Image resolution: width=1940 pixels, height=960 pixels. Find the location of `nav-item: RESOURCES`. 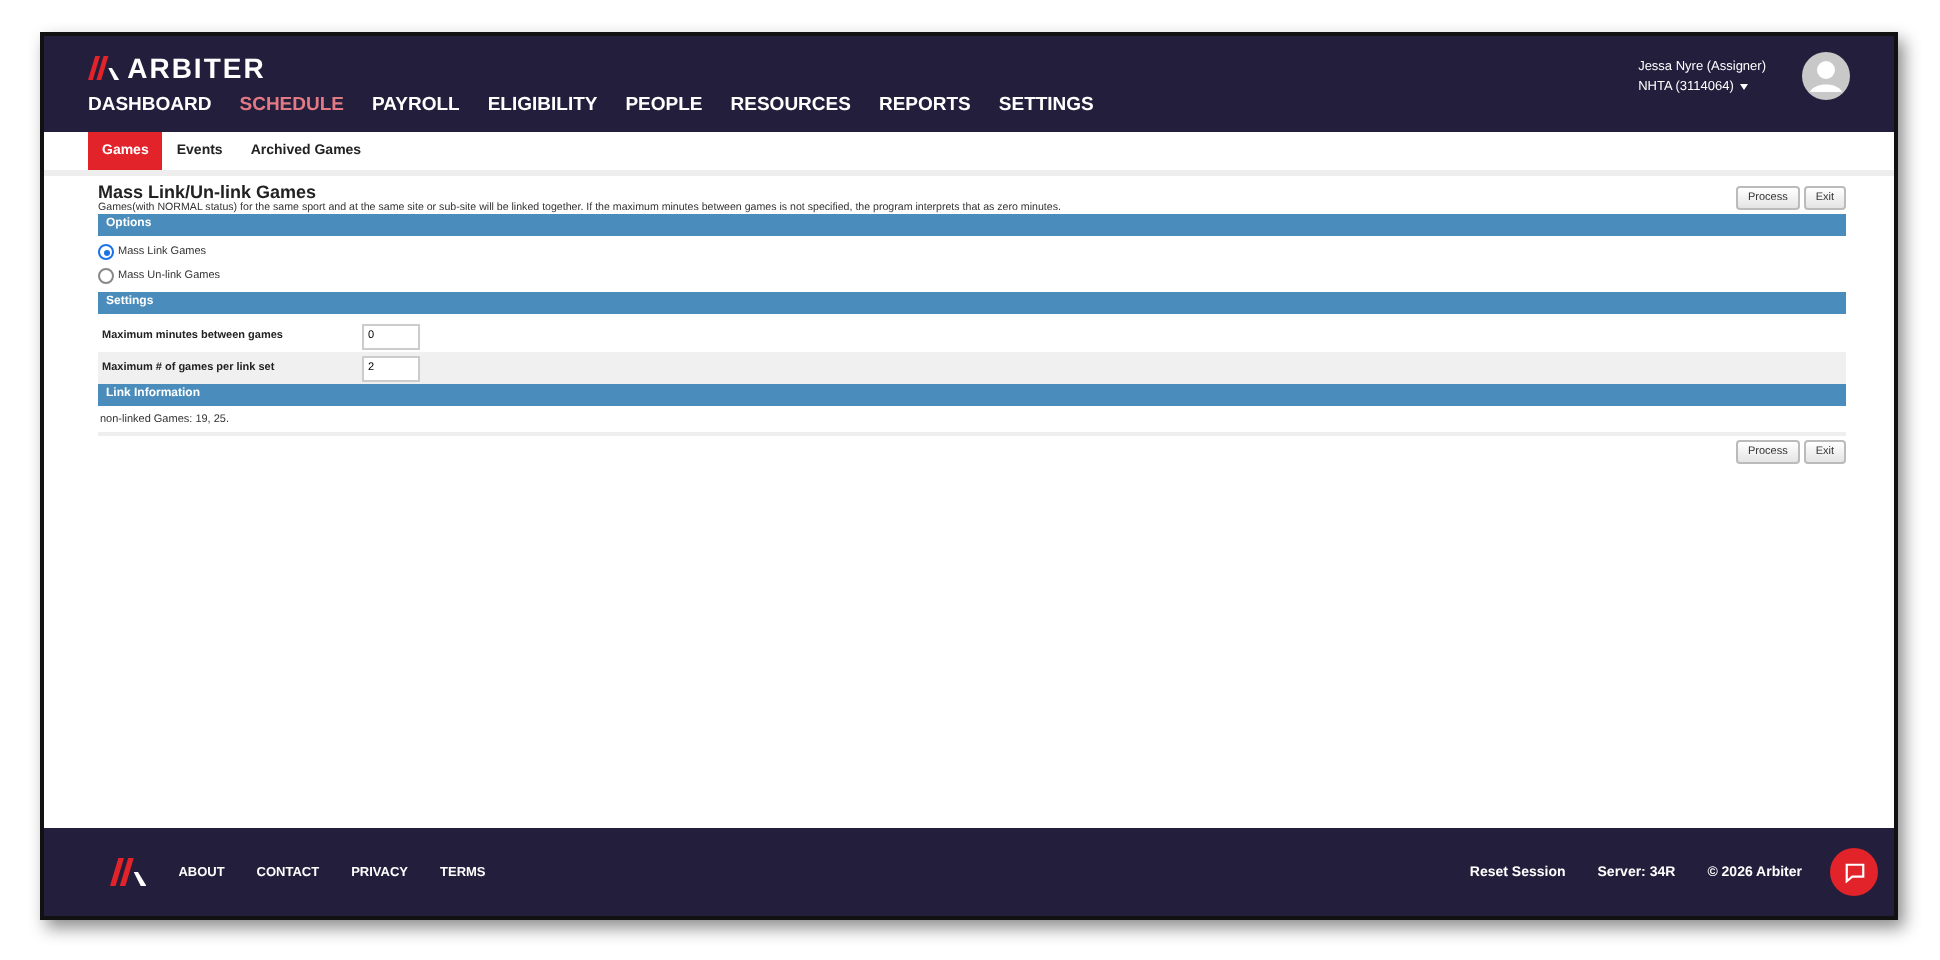

nav-item: RESOURCES is located at coordinates (790, 105).